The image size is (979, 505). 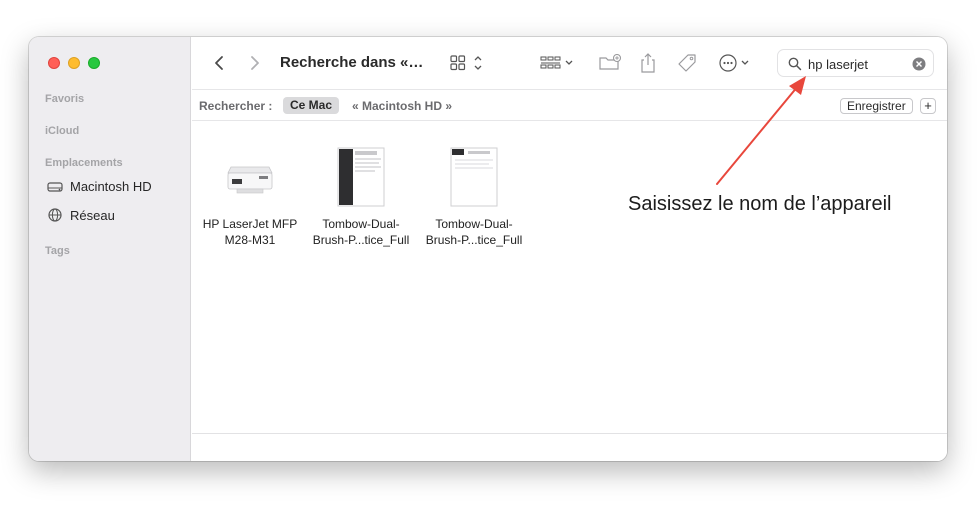 I want to click on ellipsis-circle-icon, so click(x=734, y=63).